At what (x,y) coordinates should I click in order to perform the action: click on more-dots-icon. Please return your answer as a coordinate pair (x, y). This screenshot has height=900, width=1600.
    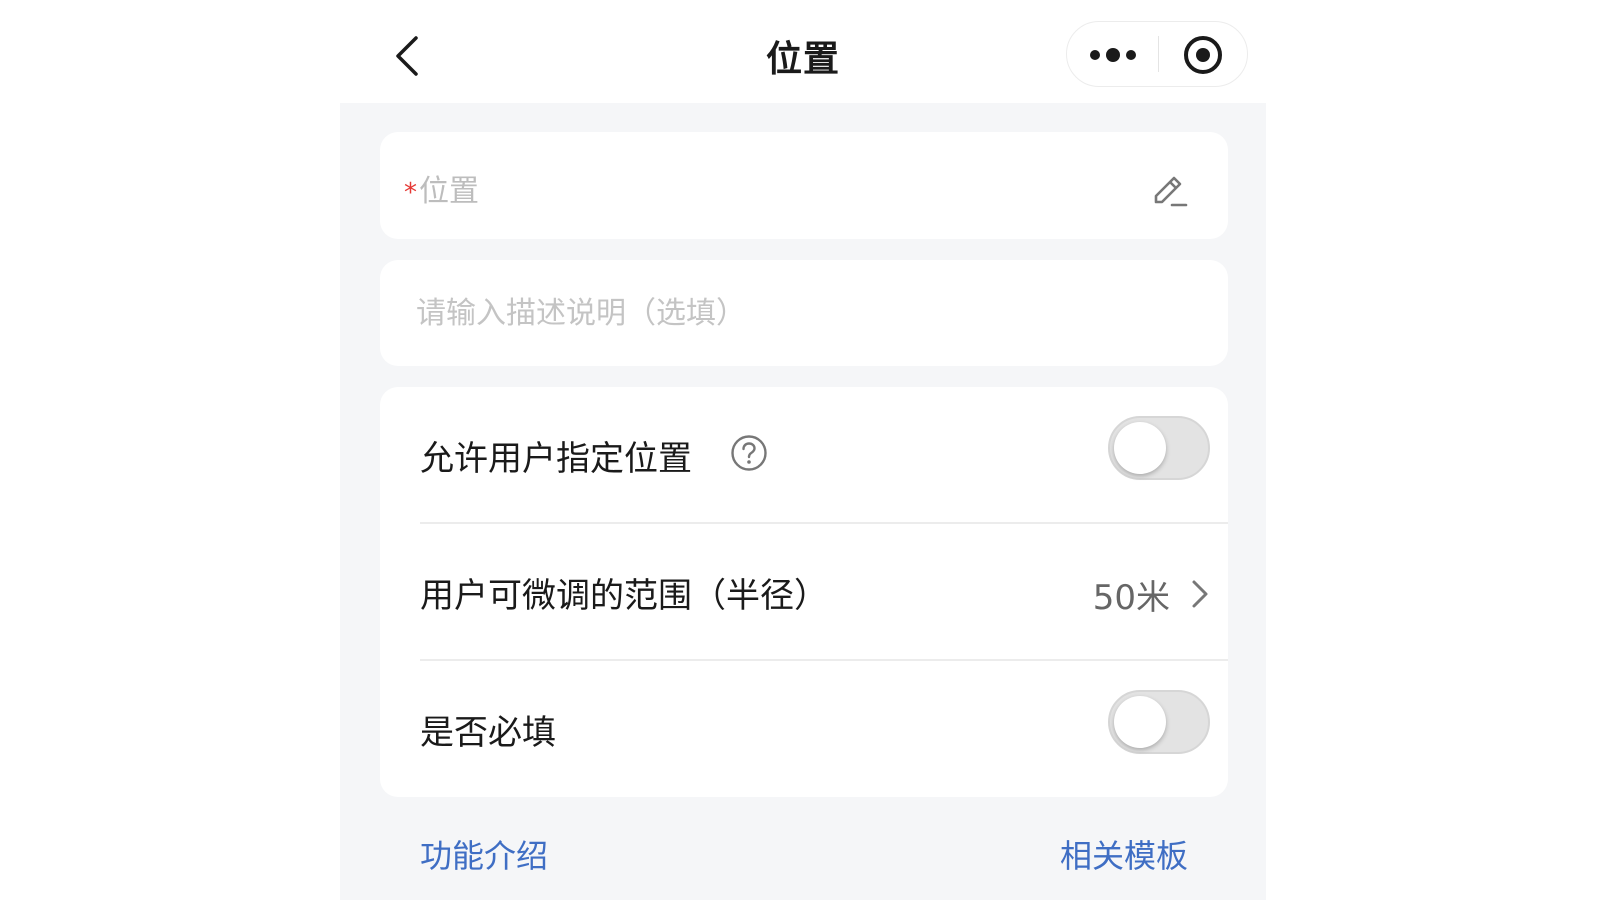
    Looking at the image, I should click on (1113, 55).